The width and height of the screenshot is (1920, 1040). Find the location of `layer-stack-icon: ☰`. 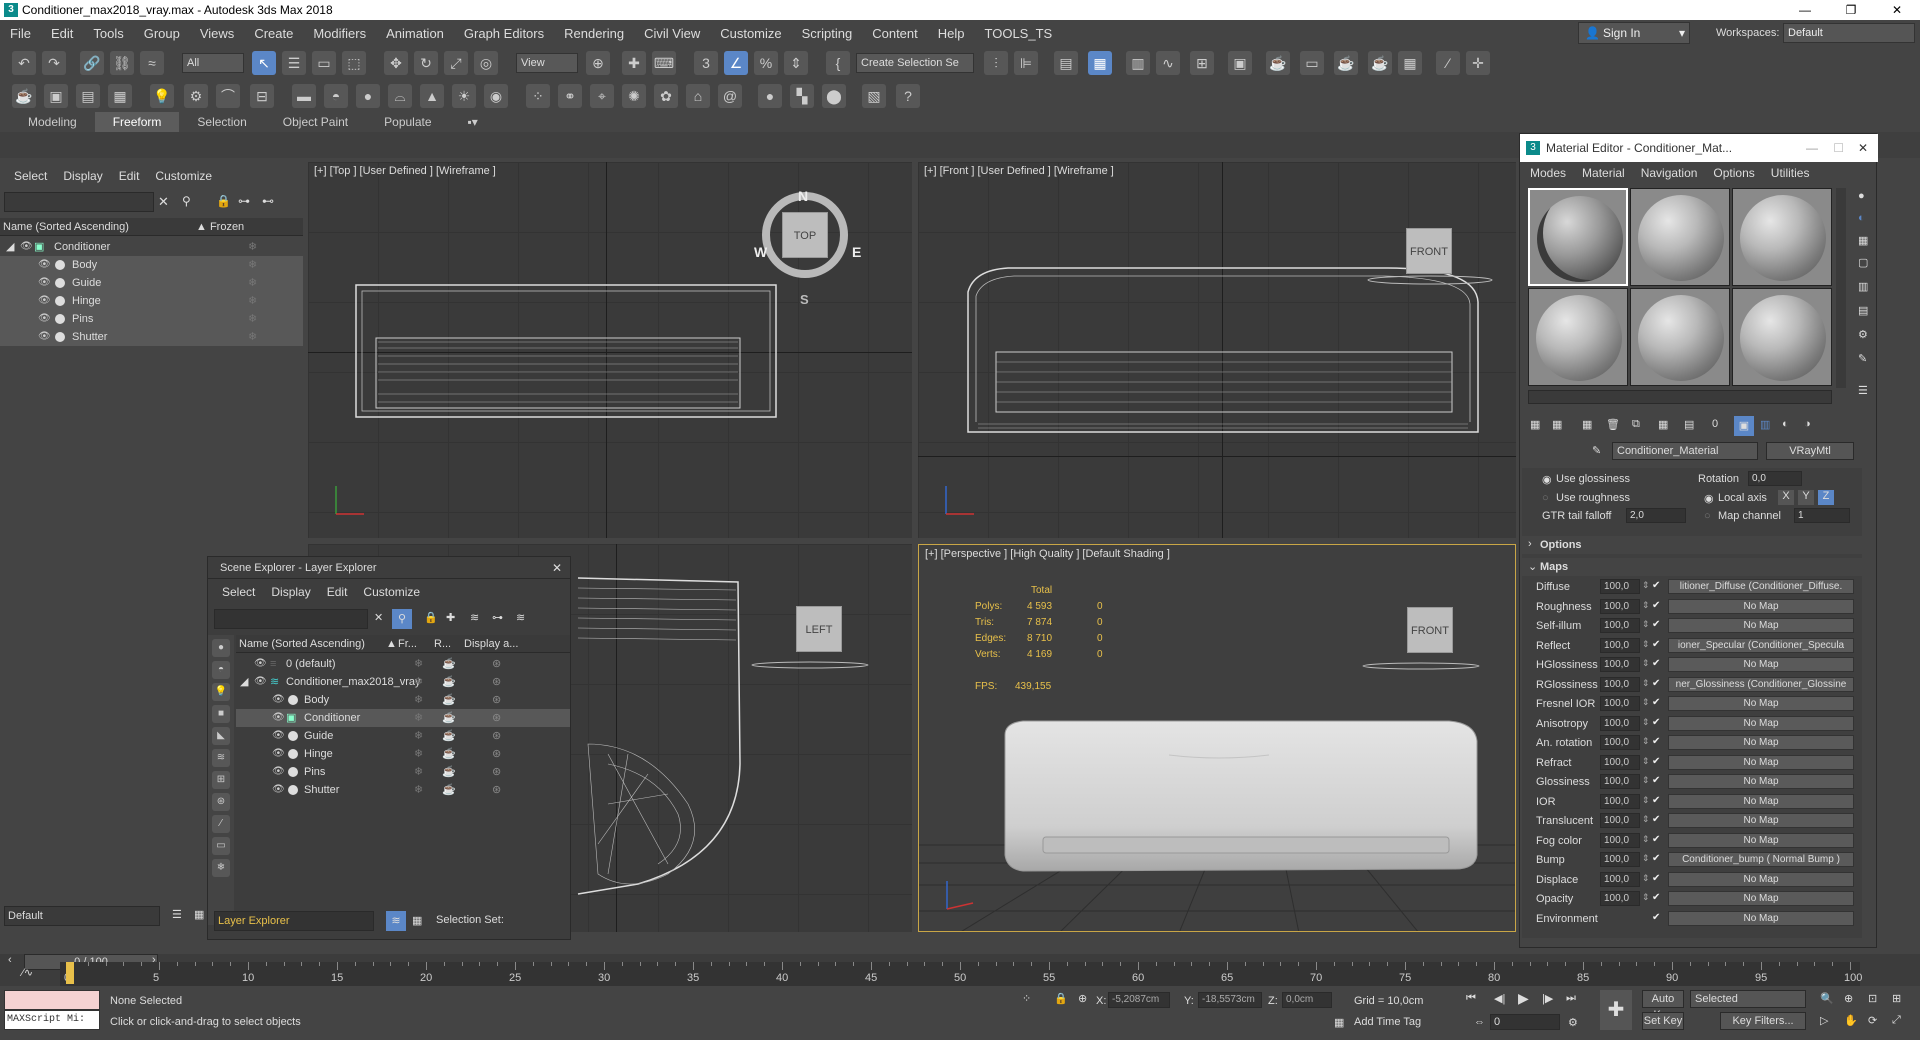

layer-stack-icon: ☰ is located at coordinates (177, 914).